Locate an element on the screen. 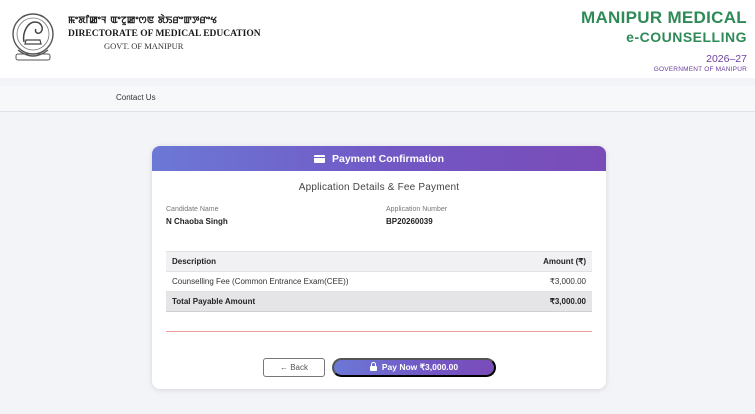 The image size is (755, 414). card-header: Payment Confirmation is located at coordinates (379, 158).